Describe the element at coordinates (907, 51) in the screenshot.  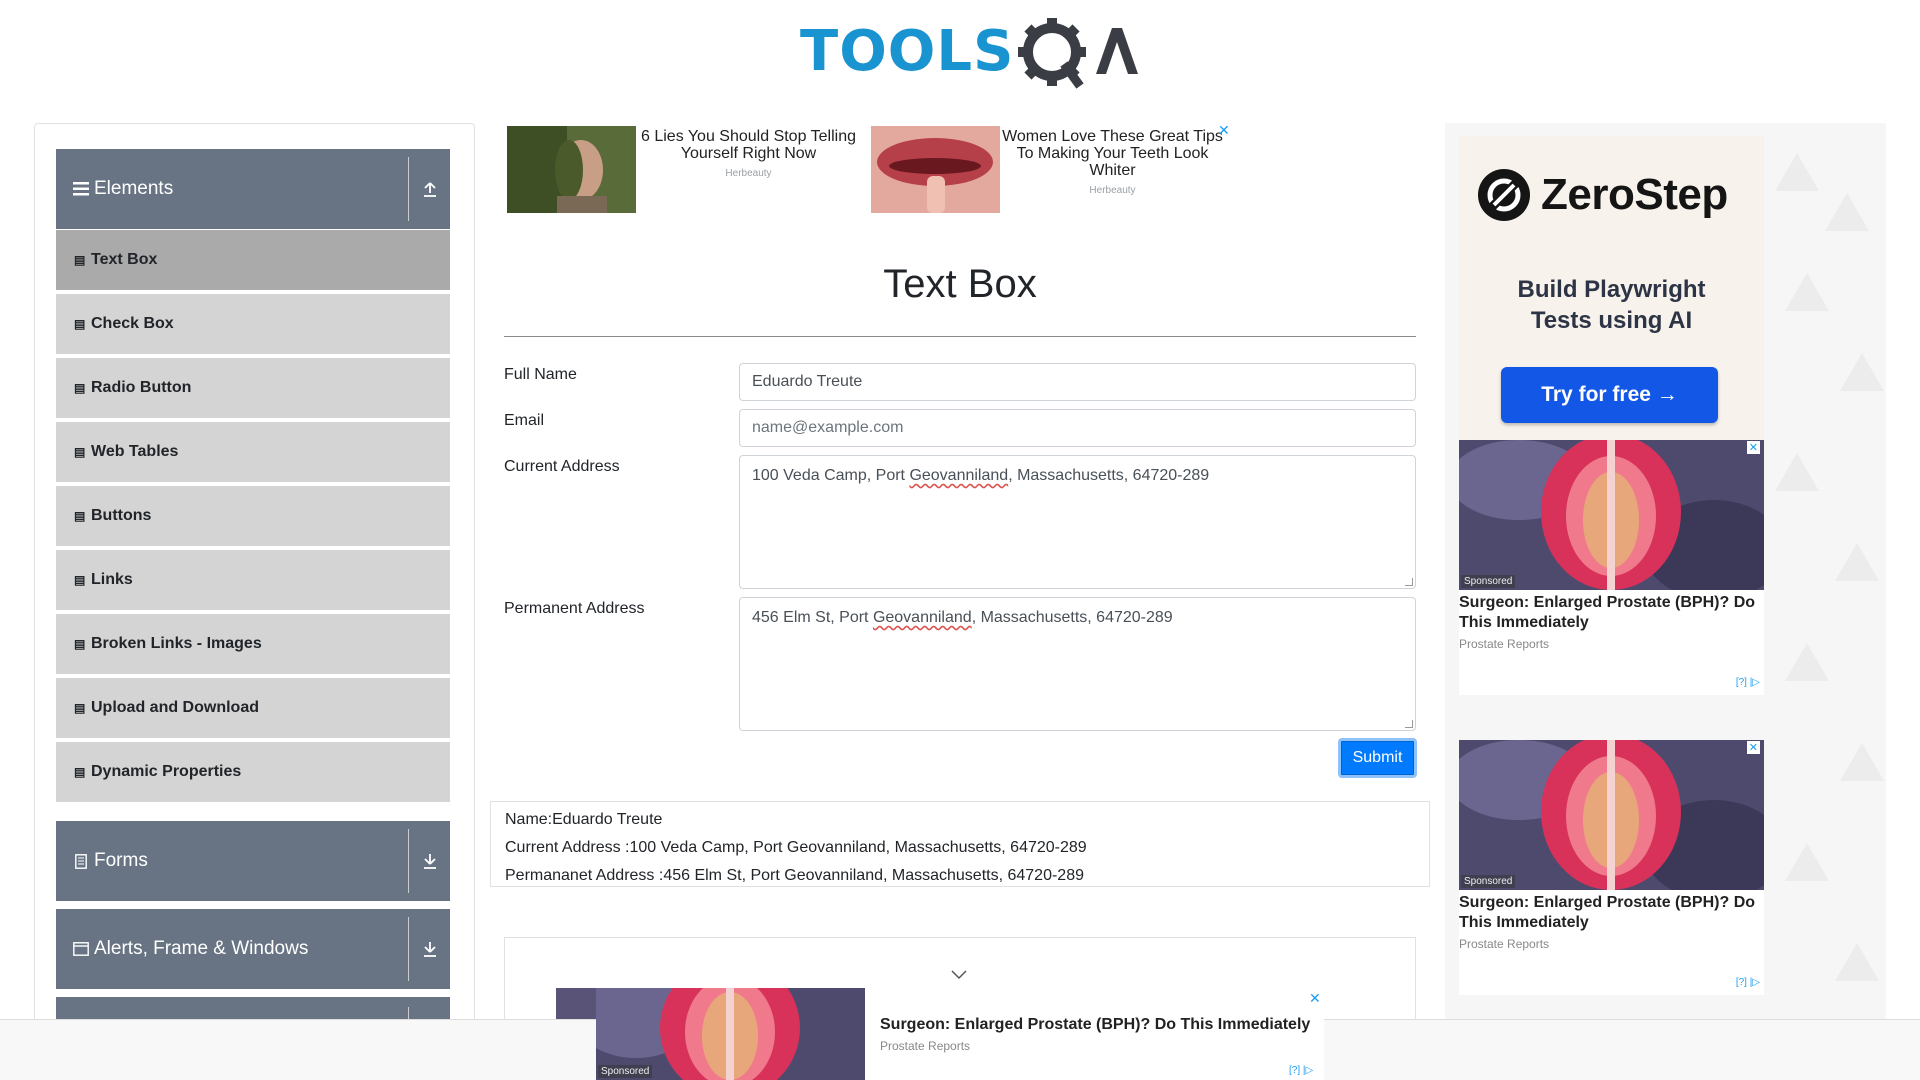
I see `logo-tools-text: TOOLS` at that location.